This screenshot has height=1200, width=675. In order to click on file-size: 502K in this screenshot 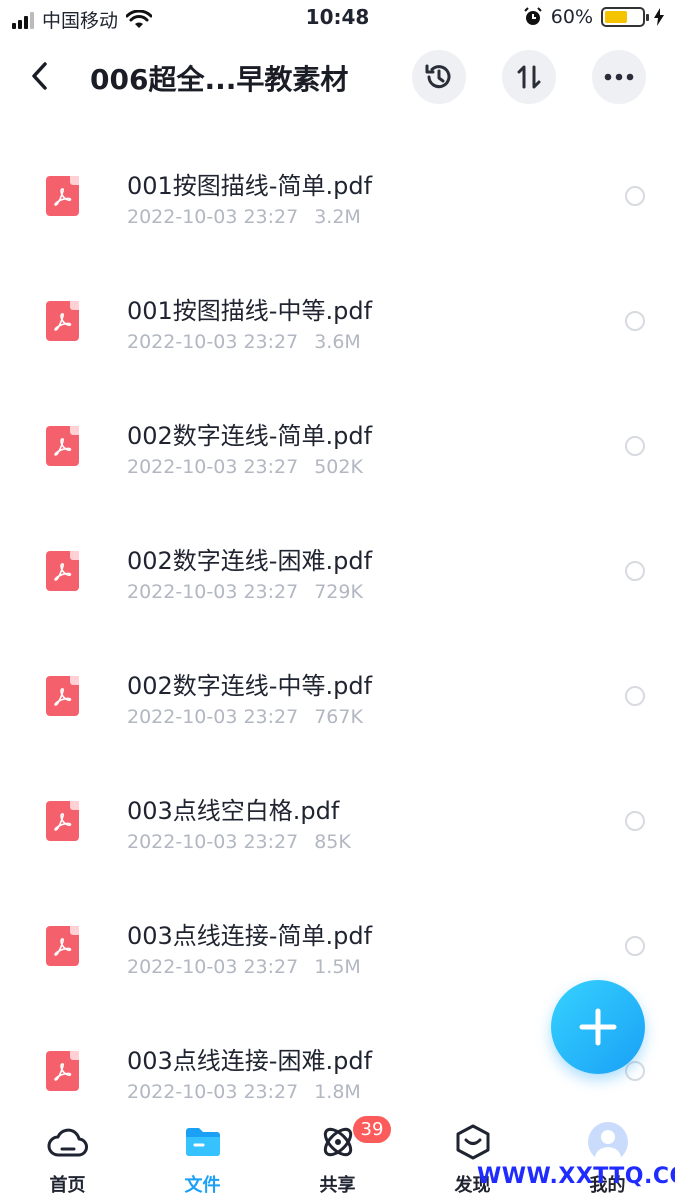, I will do `click(338, 467)`.